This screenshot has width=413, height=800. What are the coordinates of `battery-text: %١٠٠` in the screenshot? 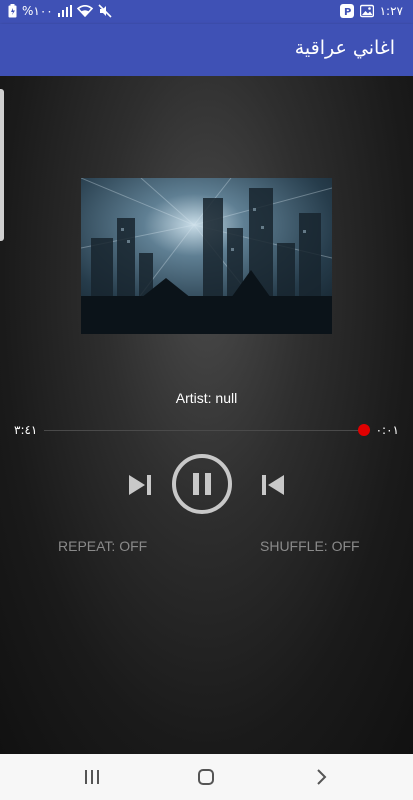 It's located at (37, 11).